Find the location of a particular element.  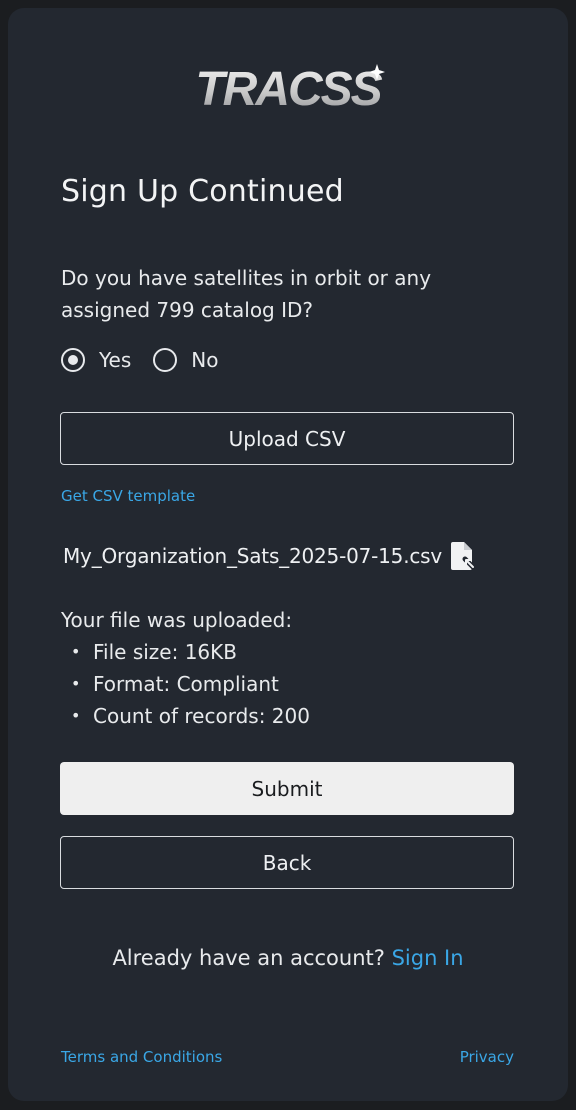

radio-option-yes: Yes is located at coordinates (96, 360).